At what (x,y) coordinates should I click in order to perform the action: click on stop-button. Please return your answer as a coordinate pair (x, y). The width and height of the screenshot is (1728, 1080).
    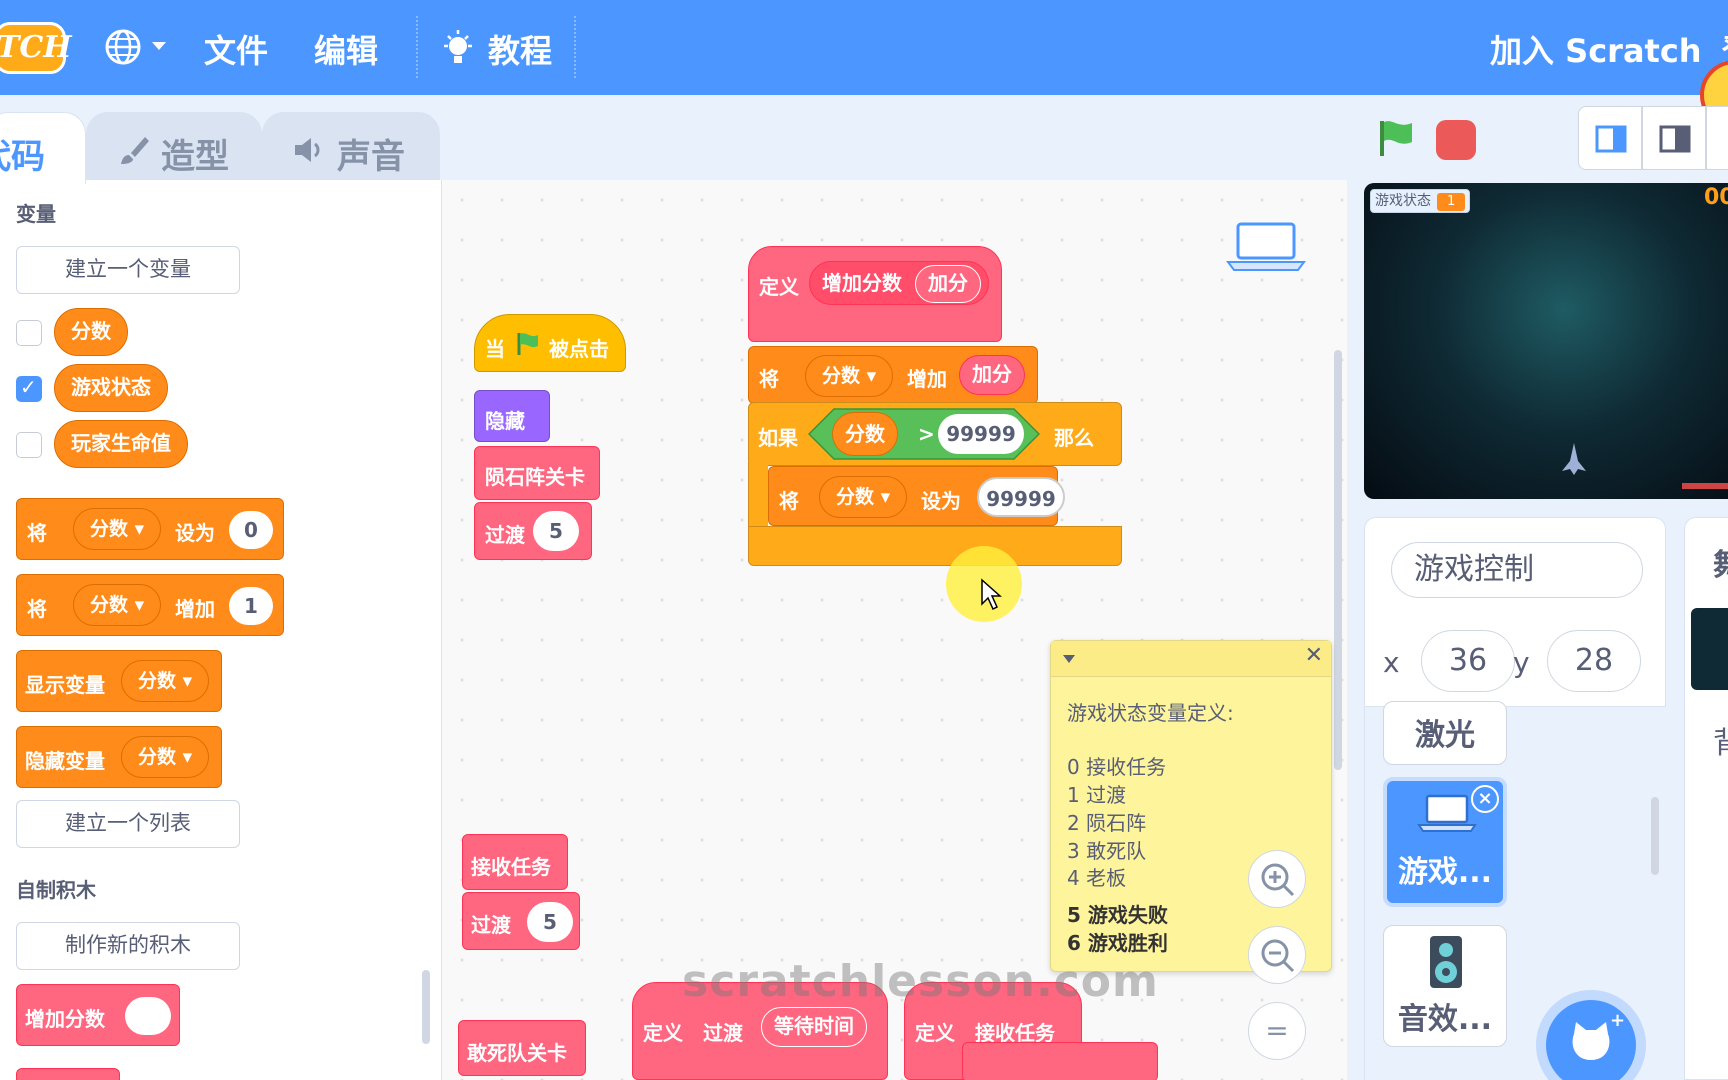
    Looking at the image, I should click on (1456, 140).